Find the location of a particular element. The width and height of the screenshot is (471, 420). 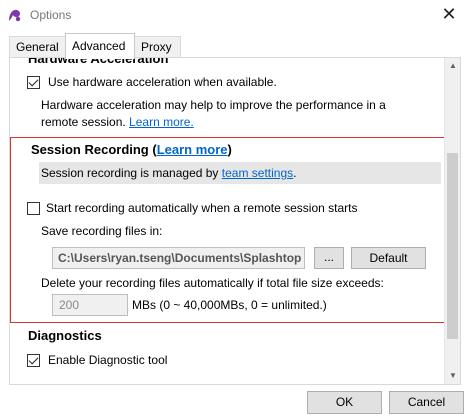

default-path-button: Default is located at coordinates (388, 258).